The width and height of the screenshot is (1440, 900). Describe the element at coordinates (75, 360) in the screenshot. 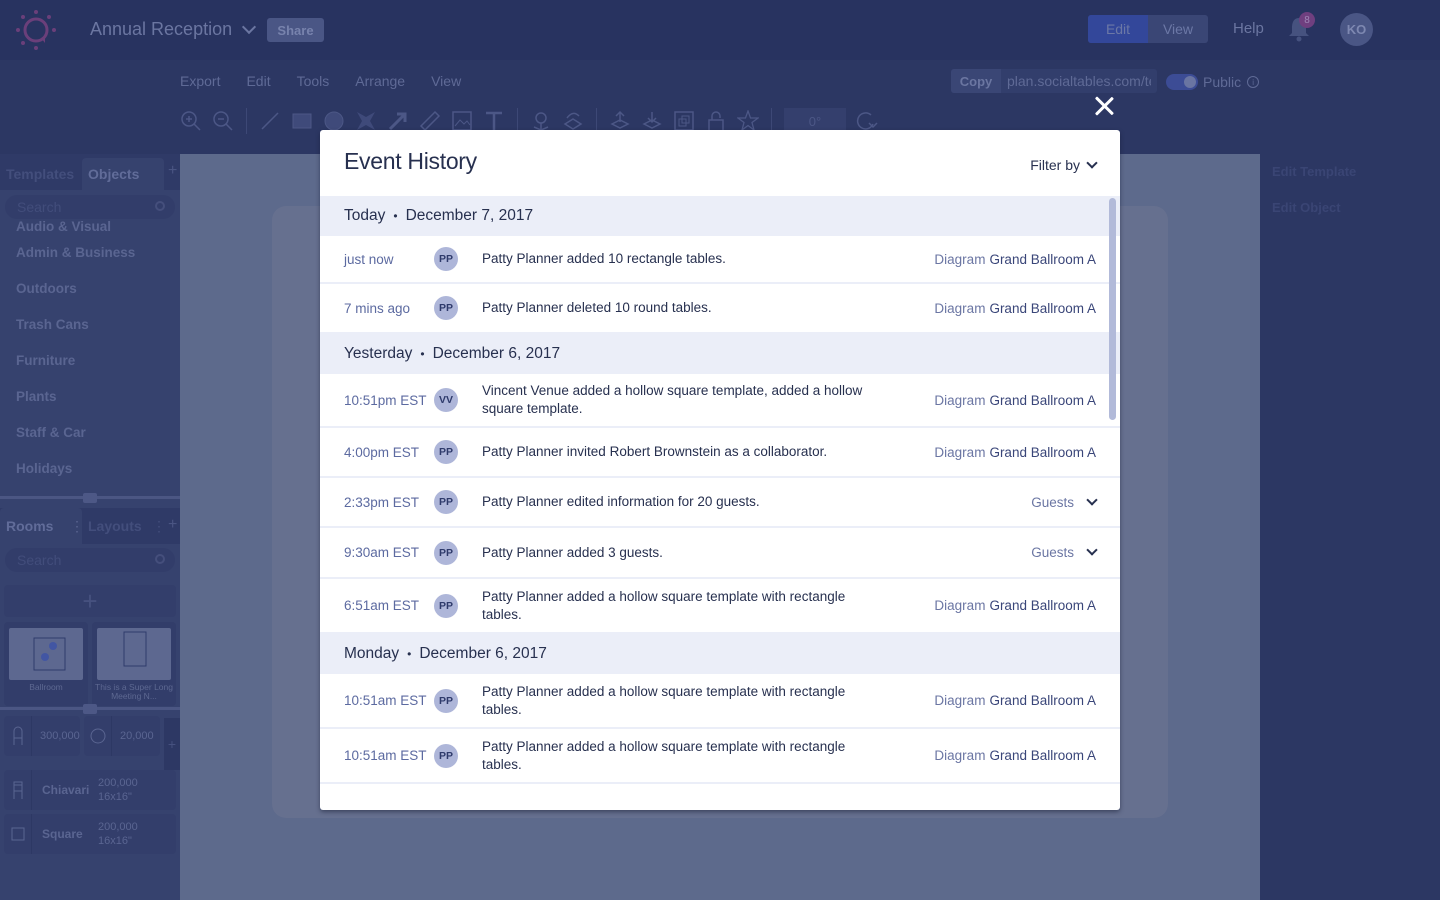

I see `category-item: Furniture` at that location.